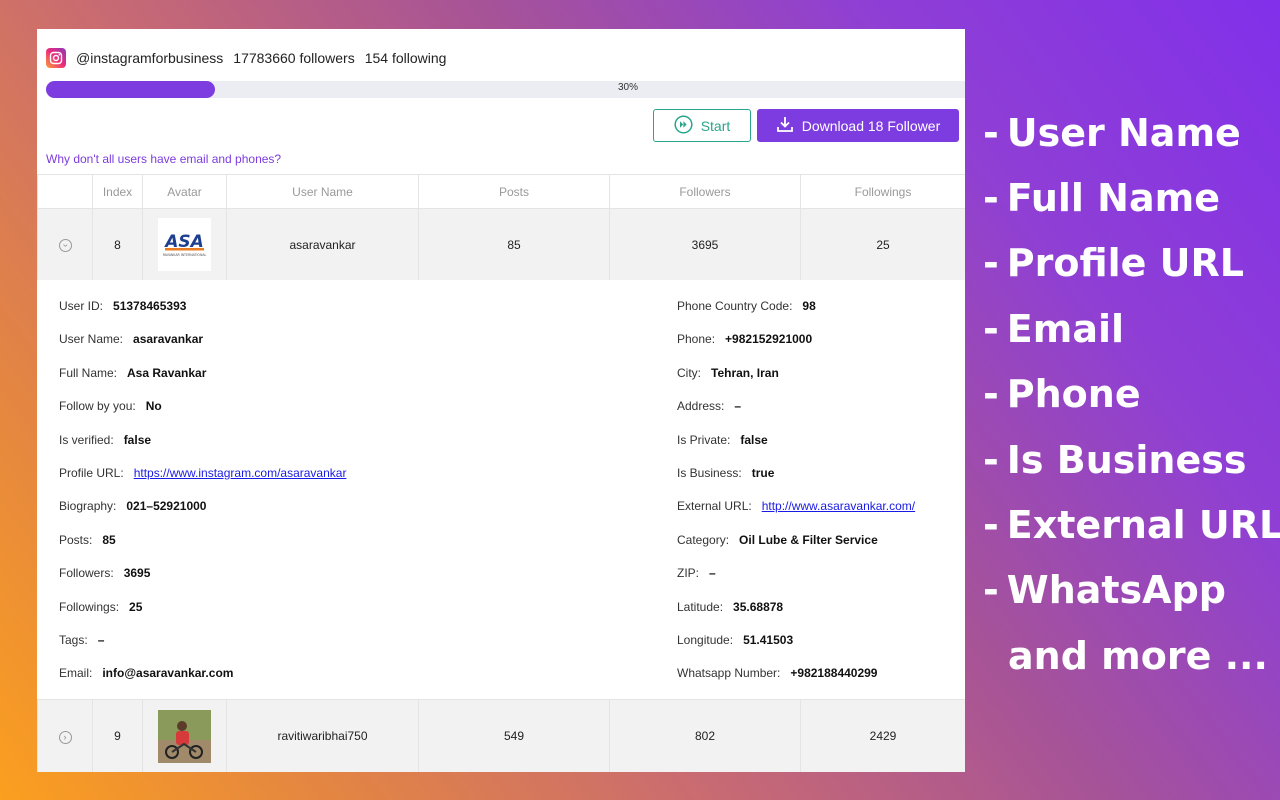 This screenshot has width=1280, height=800. I want to click on avatar: ASA RAVANKAR INTERNATIONAL, so click(184, 244).